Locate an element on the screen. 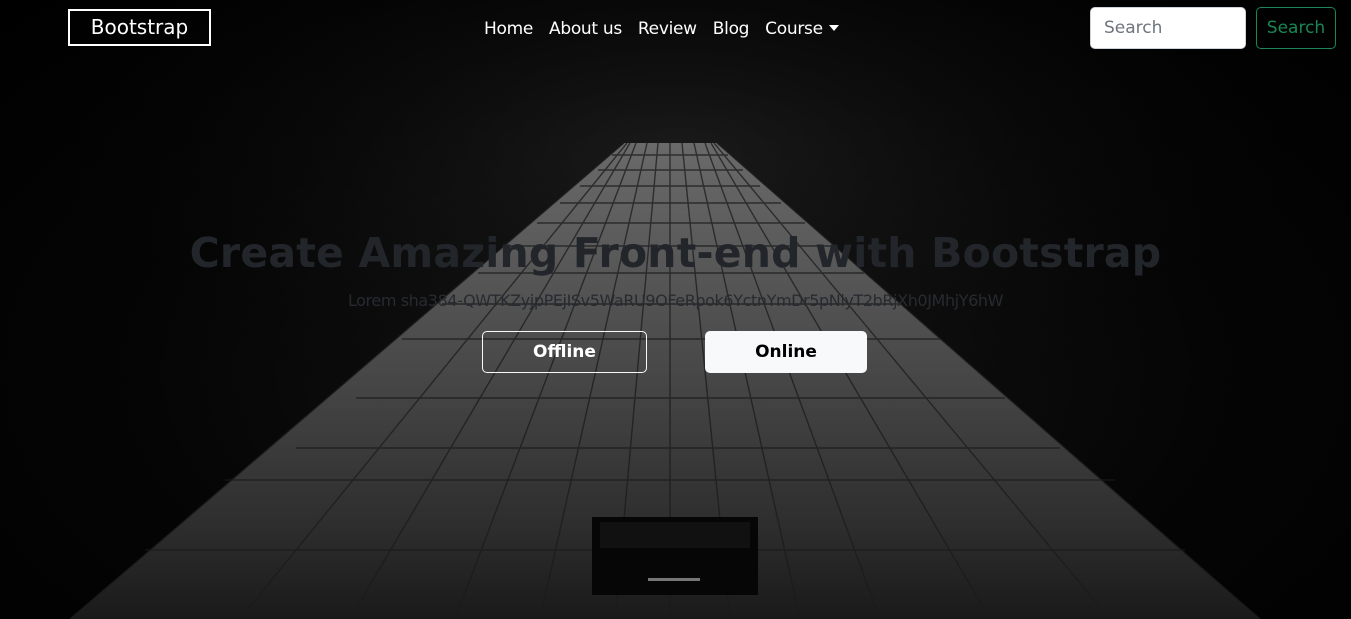 The width and height of the screenshot is (1351, 619). nav-dropdown-course: Course is located at coordinates (802, 29).